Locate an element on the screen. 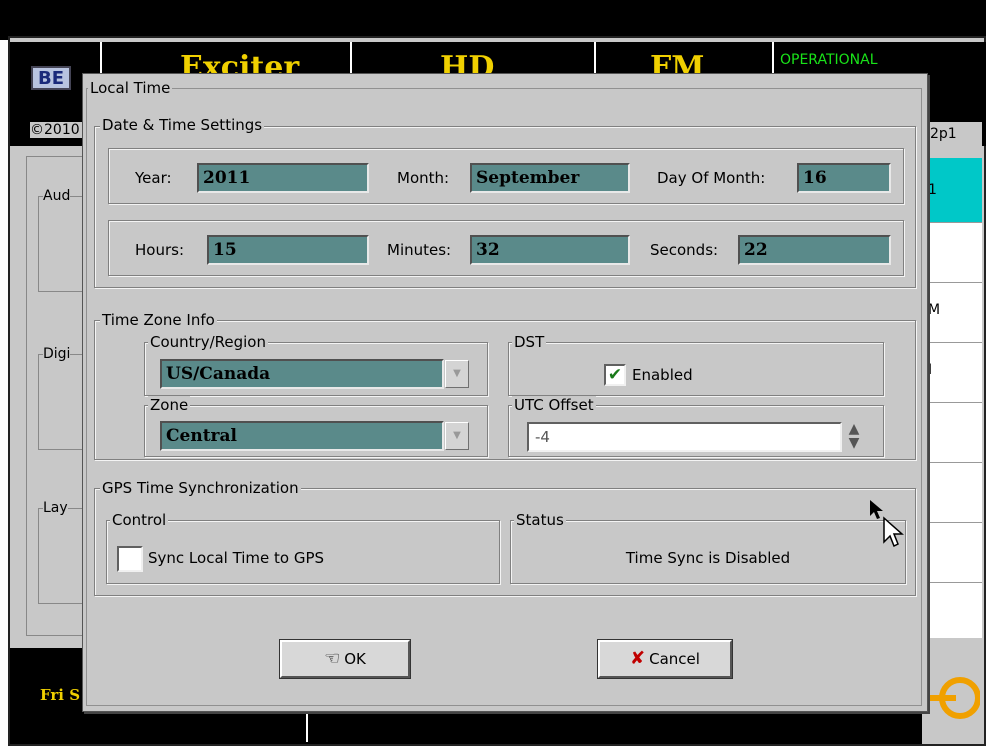 The image size is (986, 749). sync-gps-label: Sync Local Time to GPS is located at coordinates (236, 558).